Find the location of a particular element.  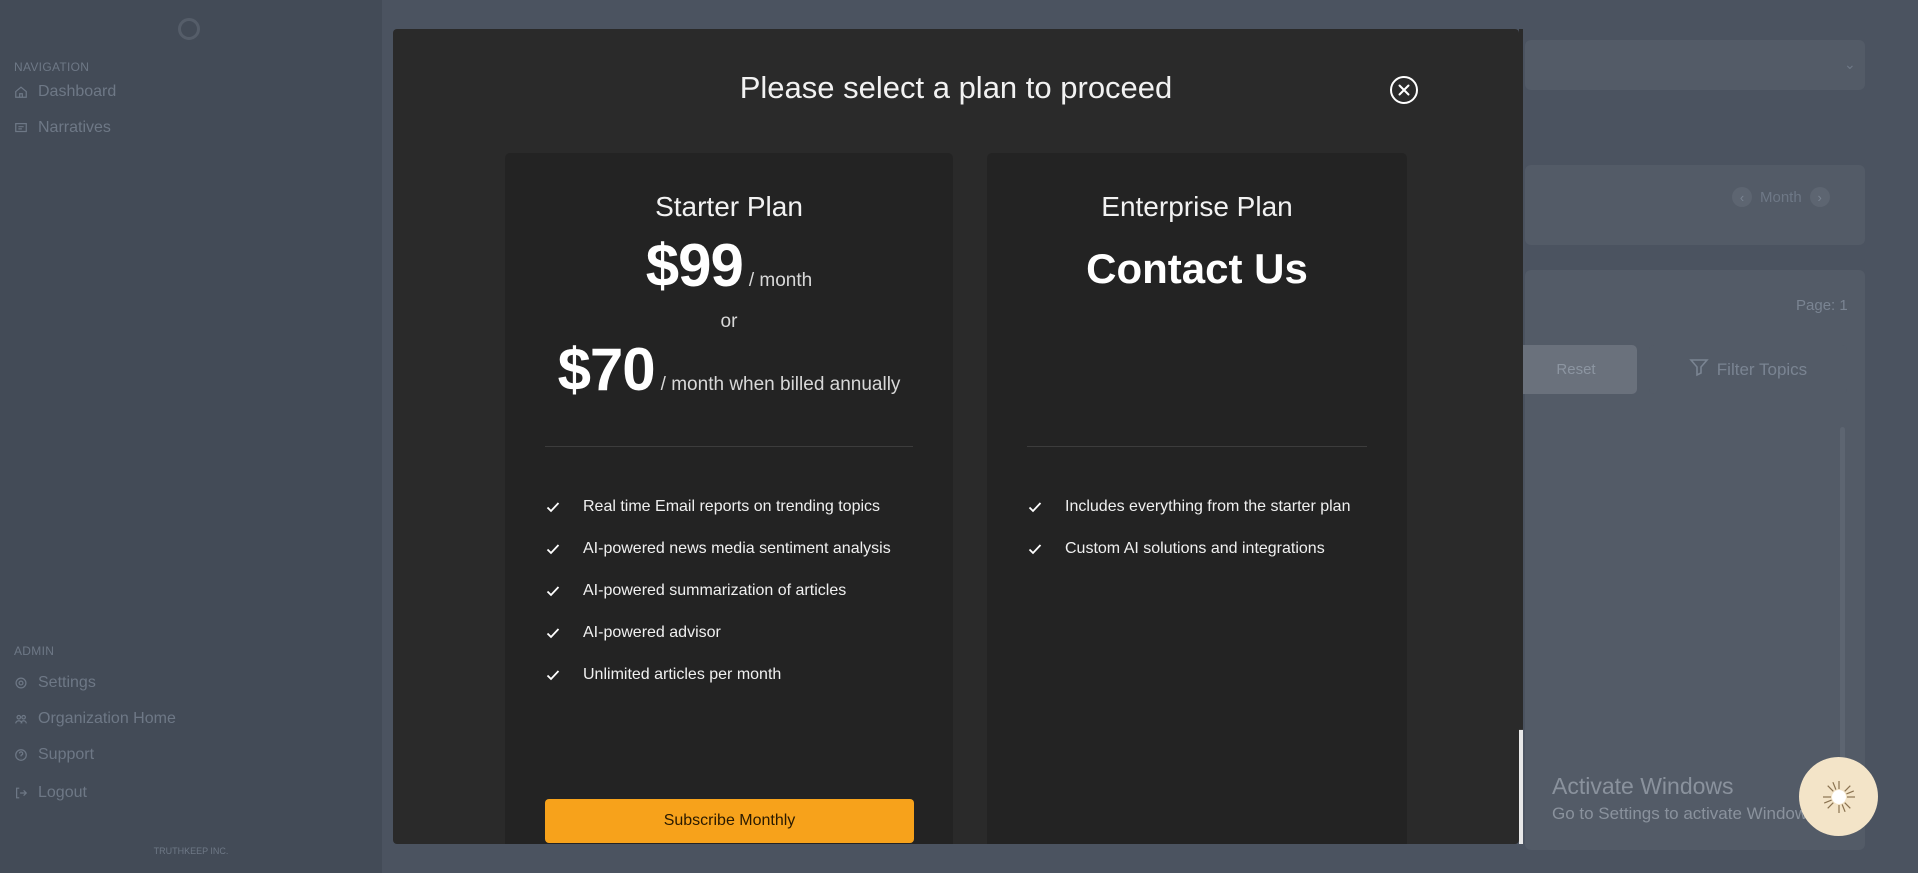

chevron-down-icon: ⌄ is located at coordinates (1850, 64).